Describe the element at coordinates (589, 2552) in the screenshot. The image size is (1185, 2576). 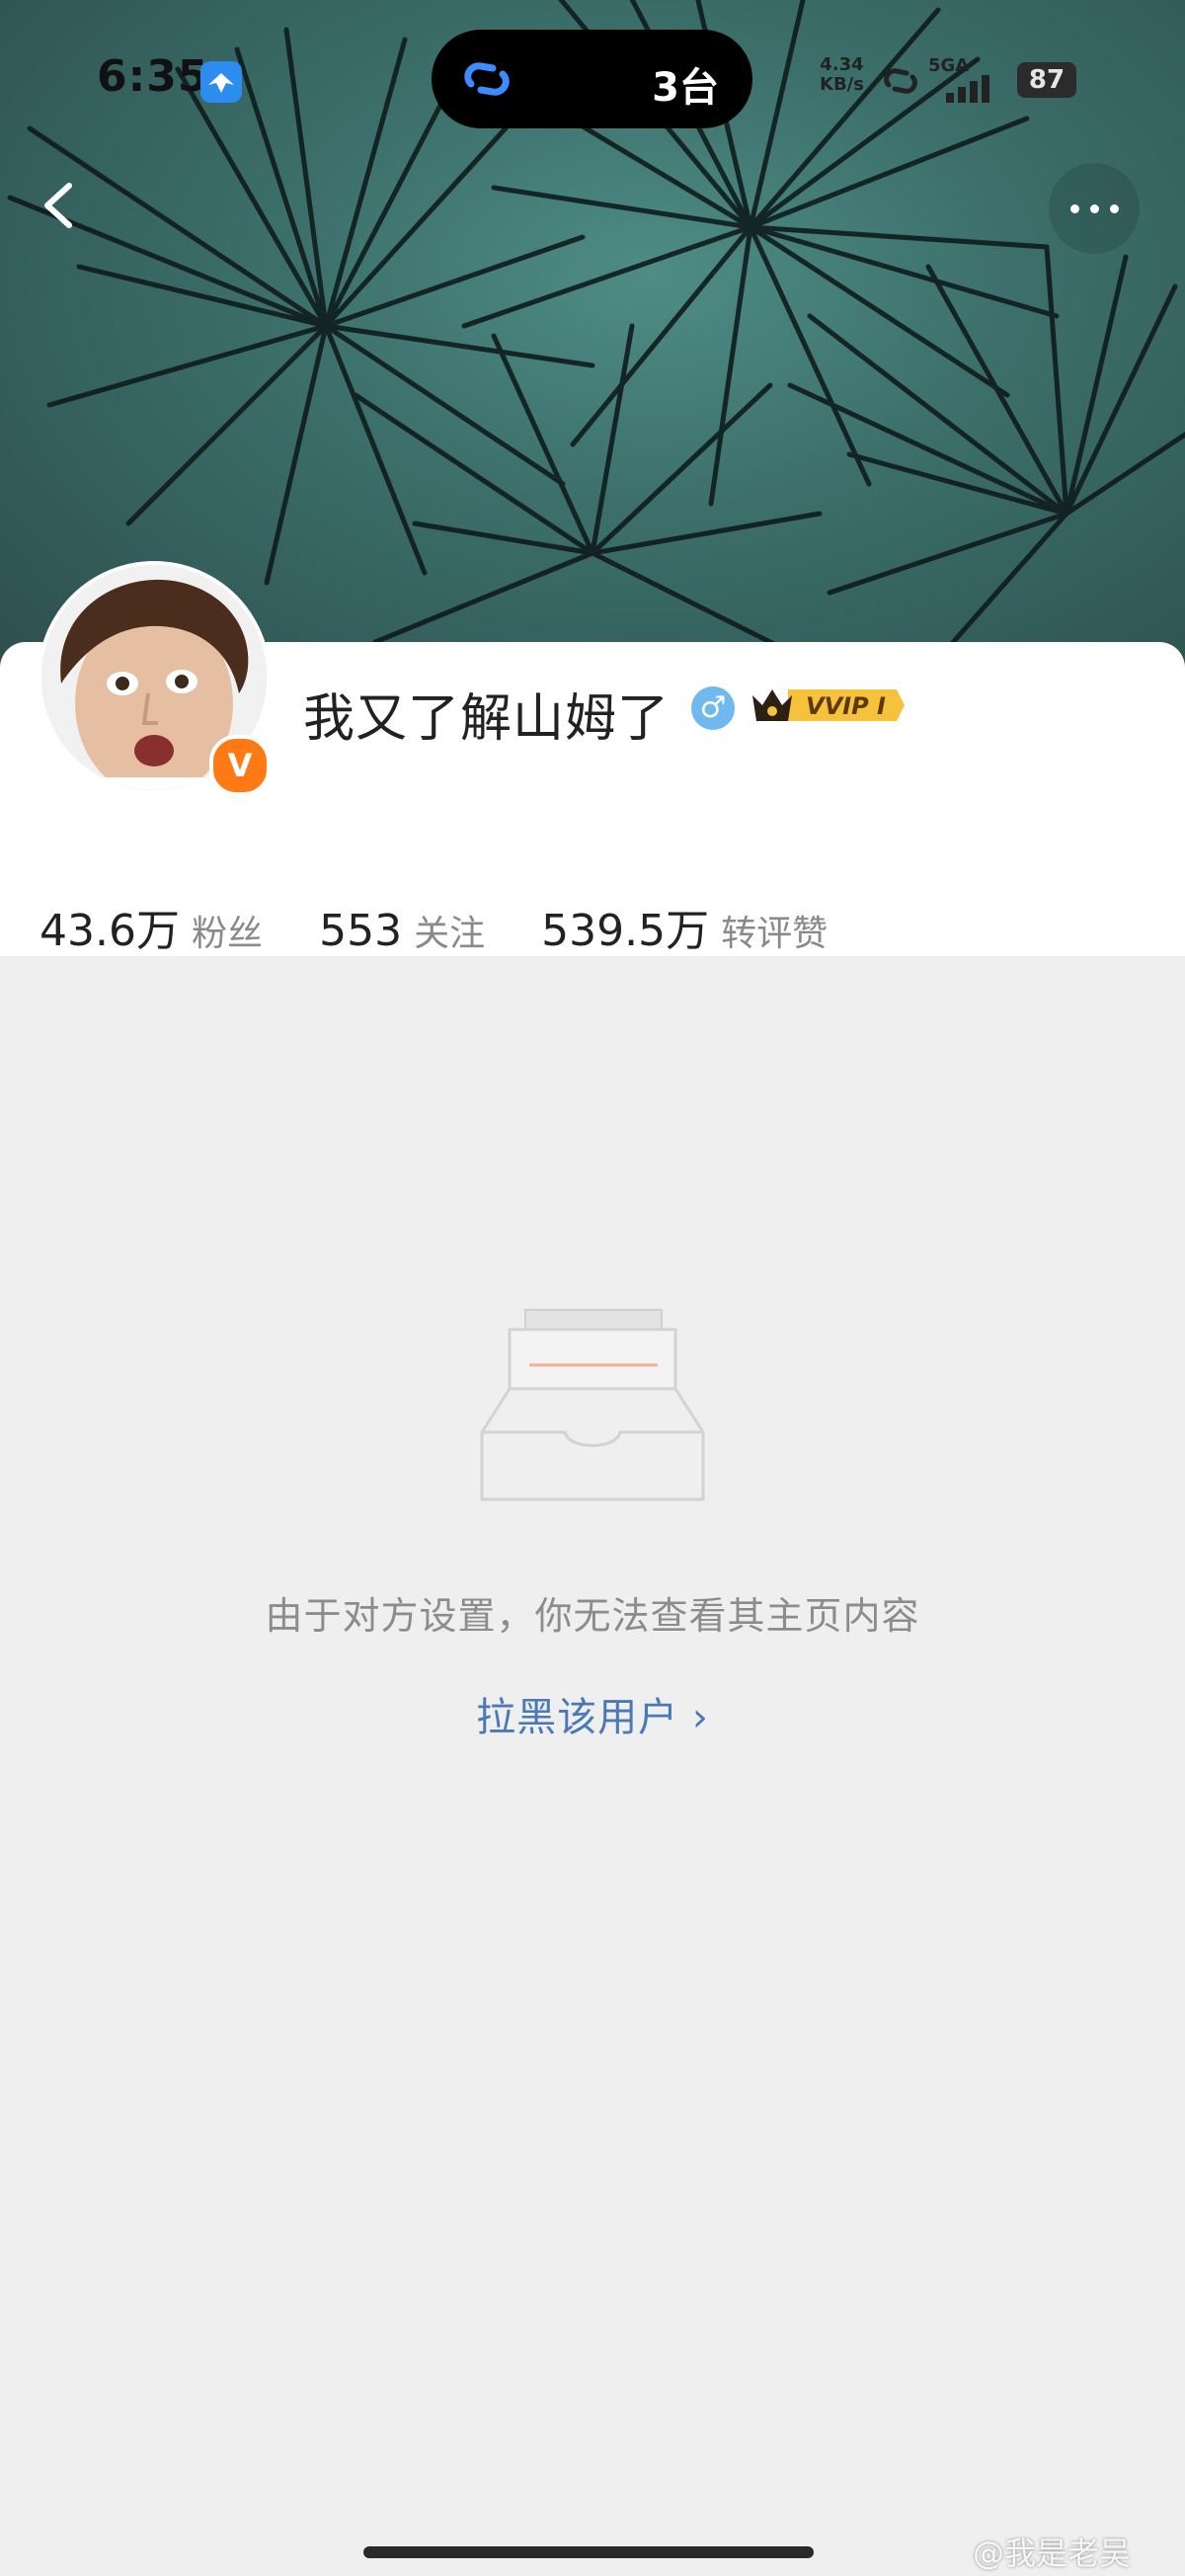
I see `home-indicator` at that location.